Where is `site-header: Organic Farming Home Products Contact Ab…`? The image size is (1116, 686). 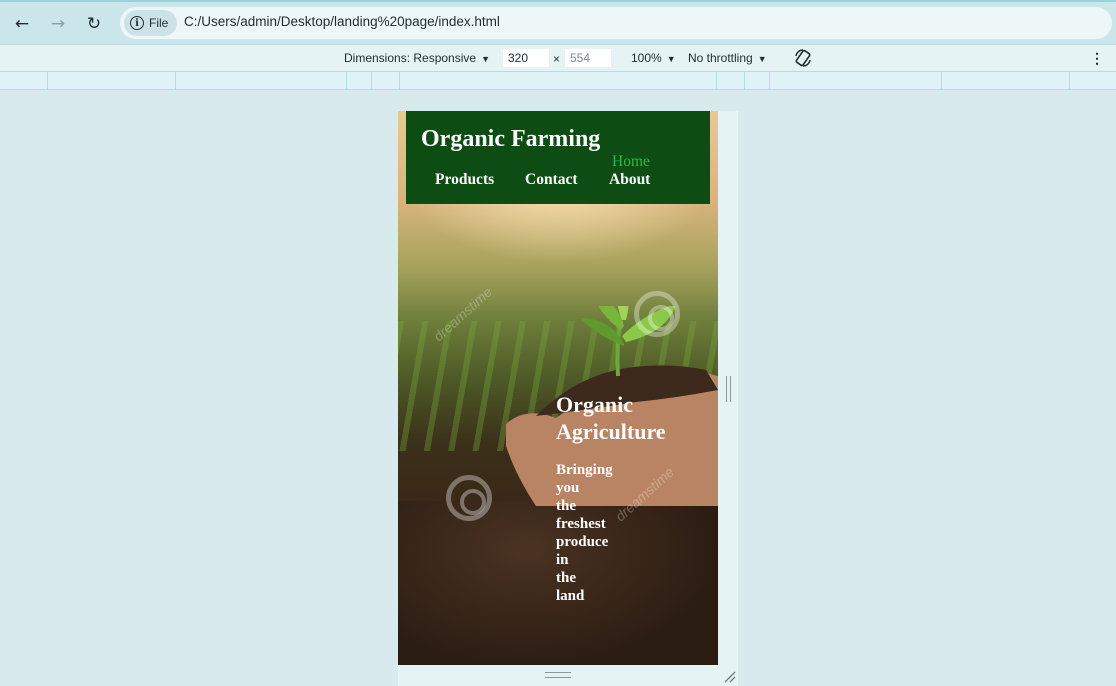
site-header: Organic Farming Home Products Contact Ab… is located at coordinates (558, 157).